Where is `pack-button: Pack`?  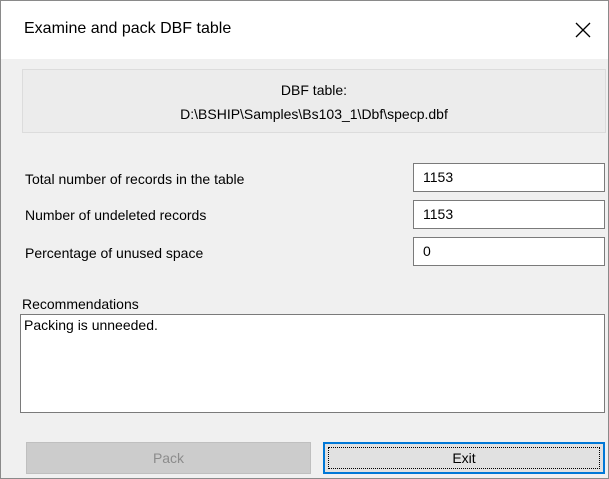
pack-button: Pack is located at coordinates (168, 458).